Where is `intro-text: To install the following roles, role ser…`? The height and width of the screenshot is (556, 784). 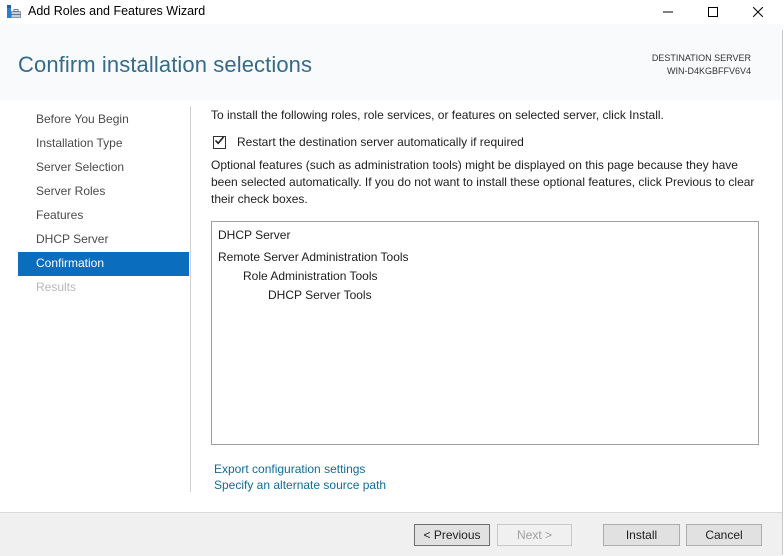
intro-text: To install the following roles, role ser… is located at coordinates (437, 115).